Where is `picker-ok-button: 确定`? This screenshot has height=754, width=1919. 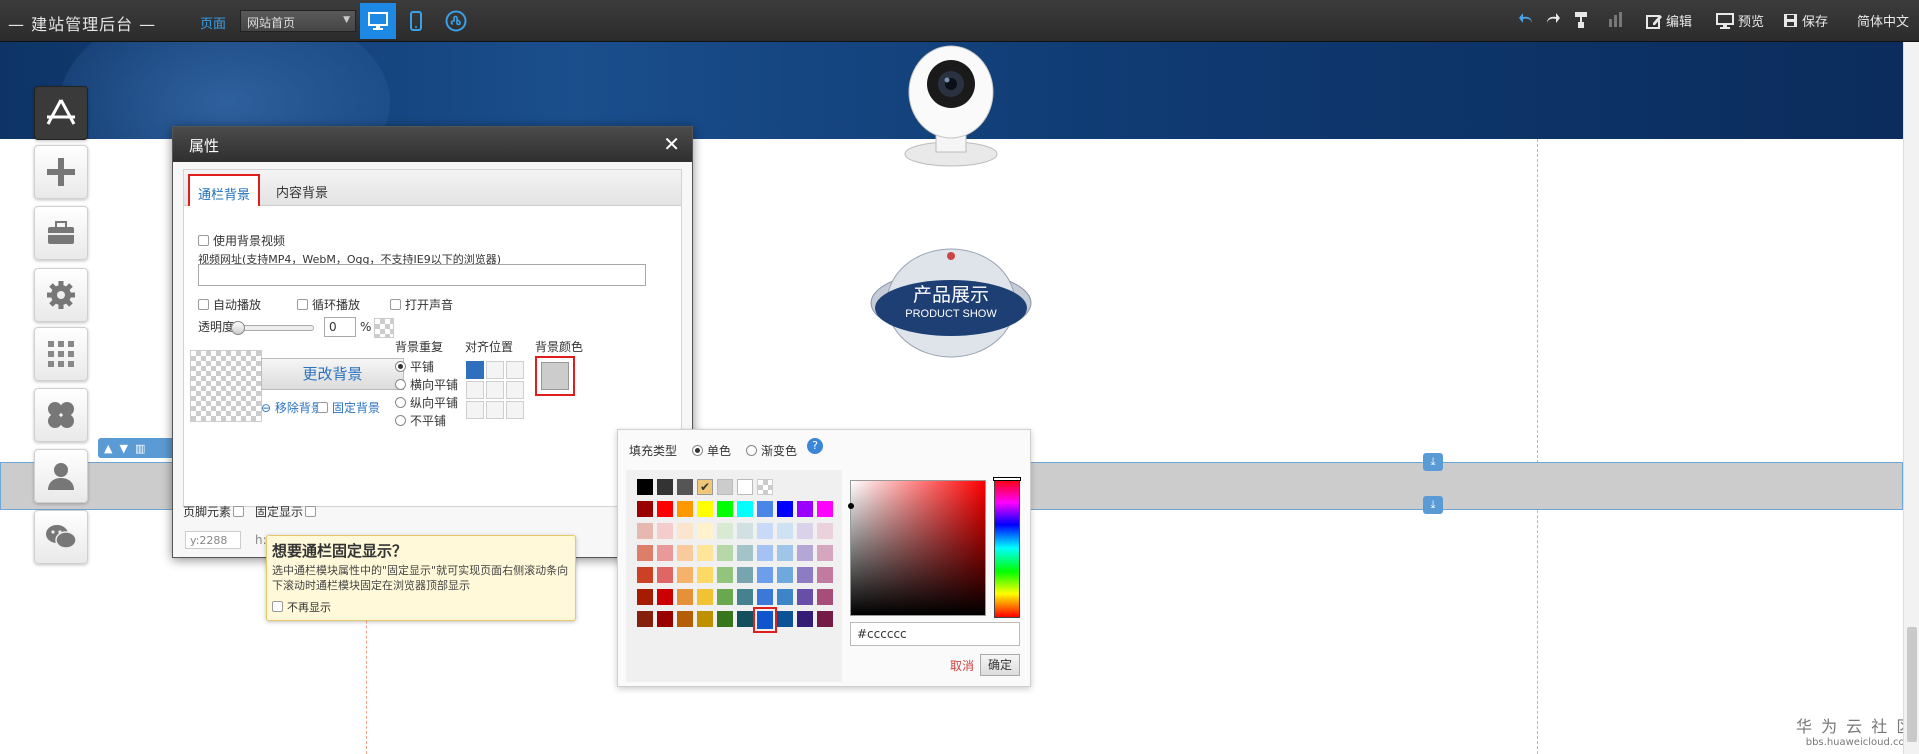 picker-ok-button: 确定 is located at coordinates (1000, 665).